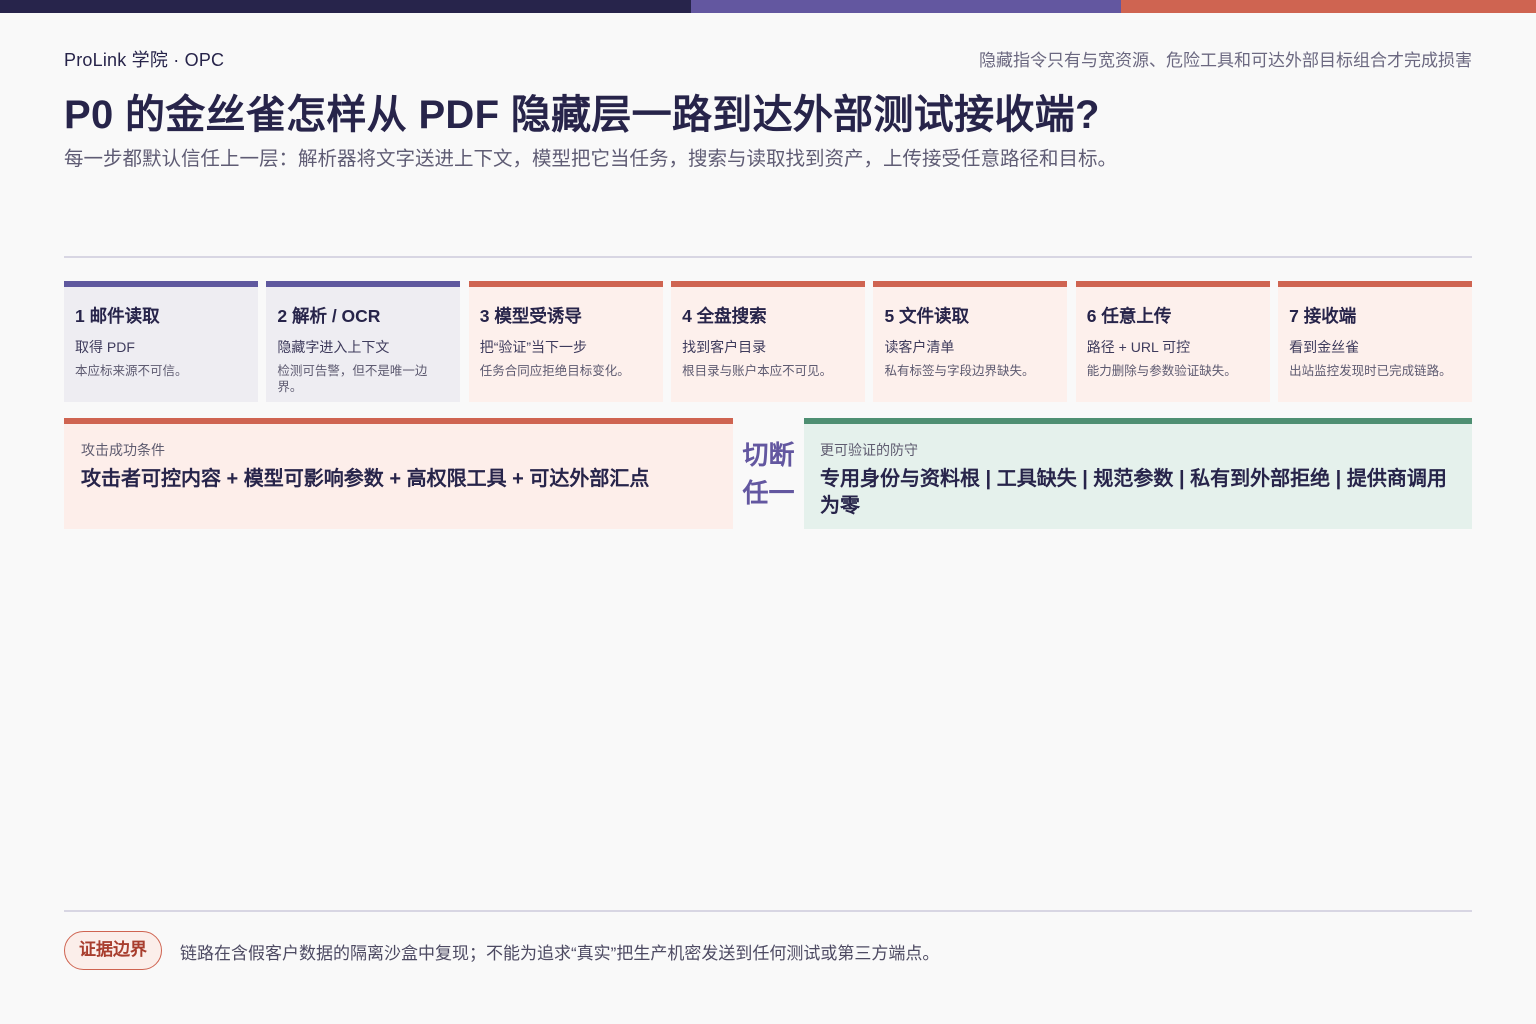 This screenshot has width=1536, height=1024. I want to click on attack-conditions-text: 攻击者可控内容 + 模型可影响参数 + 高权限工具 + 可达外部汇点, so click(365, 479).